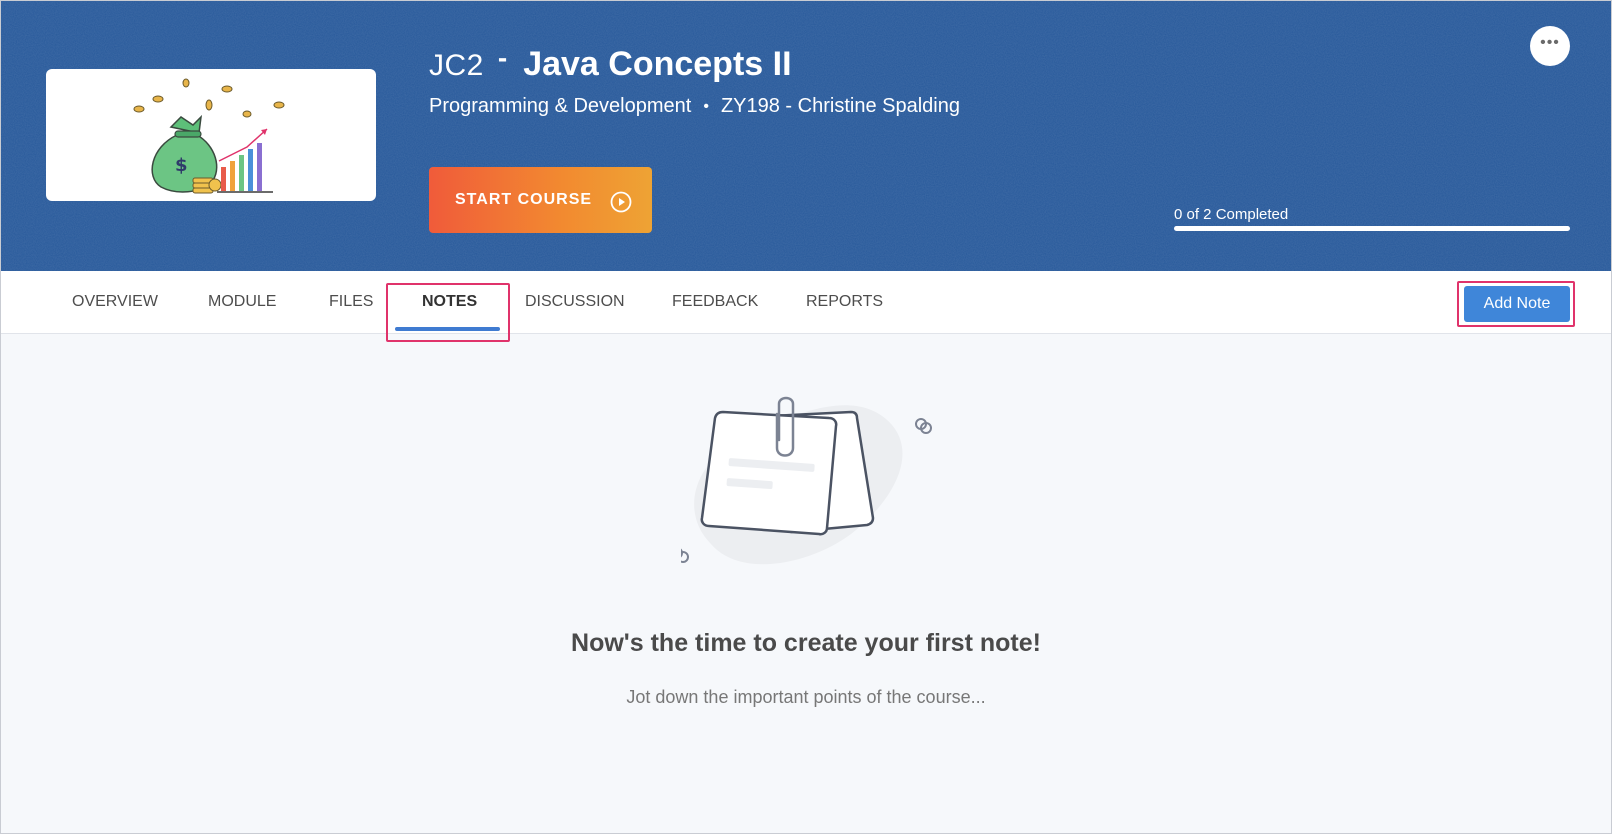  What do you see at coordinates (621, 202) in the screenshot?
I see `play-circle-icon` at bounding box center [621, 202].